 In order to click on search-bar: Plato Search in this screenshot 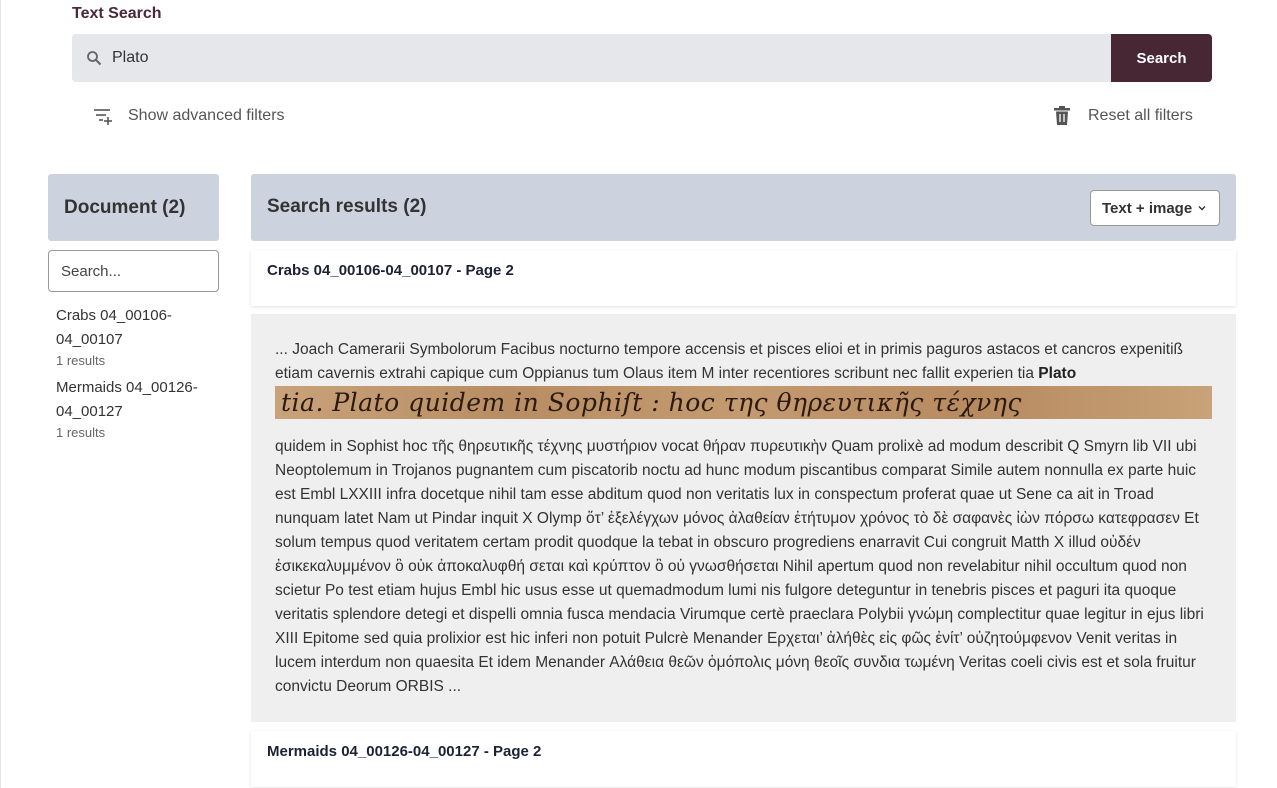, I will do `click(642, 58)`.